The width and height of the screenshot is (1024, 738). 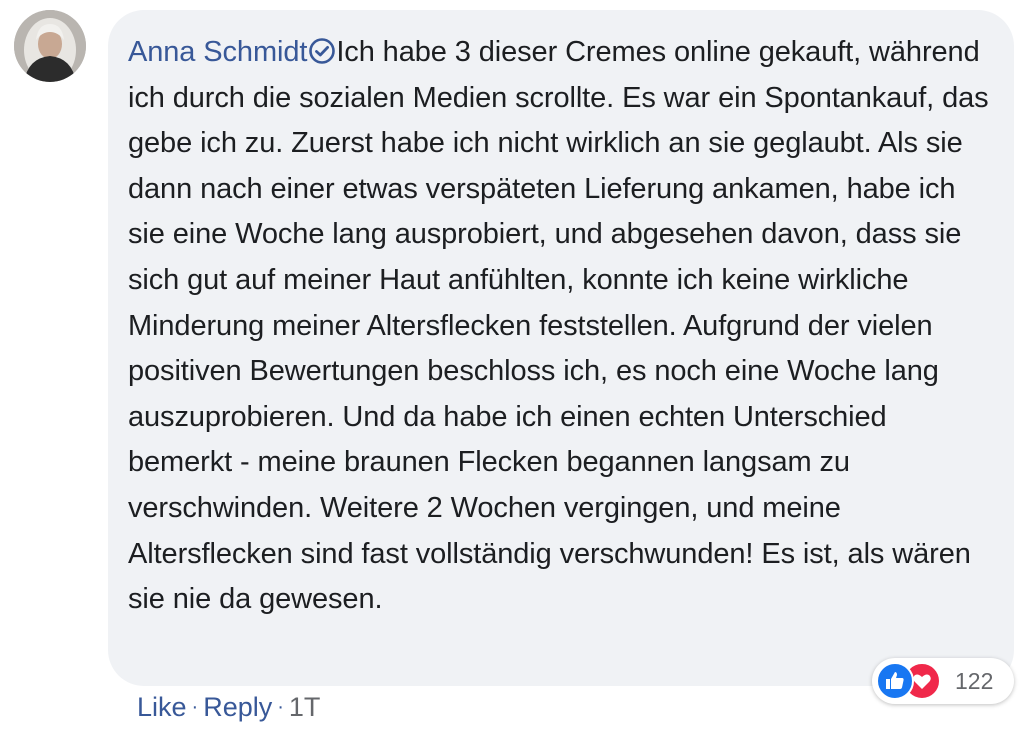 I want to click on like-button: Like, so click(x=162, y=707).